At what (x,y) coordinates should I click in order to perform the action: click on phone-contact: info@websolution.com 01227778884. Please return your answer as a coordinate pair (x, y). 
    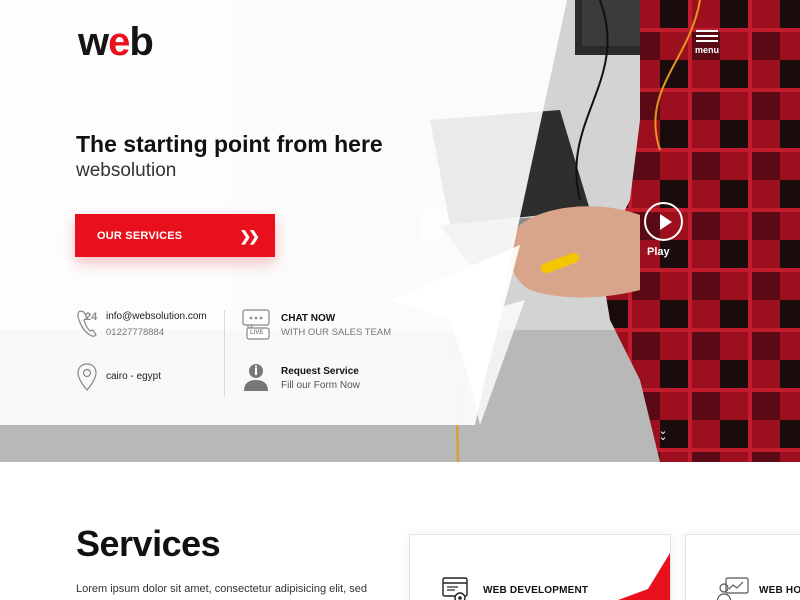
    Looking at the image, I should click on (156, 324).